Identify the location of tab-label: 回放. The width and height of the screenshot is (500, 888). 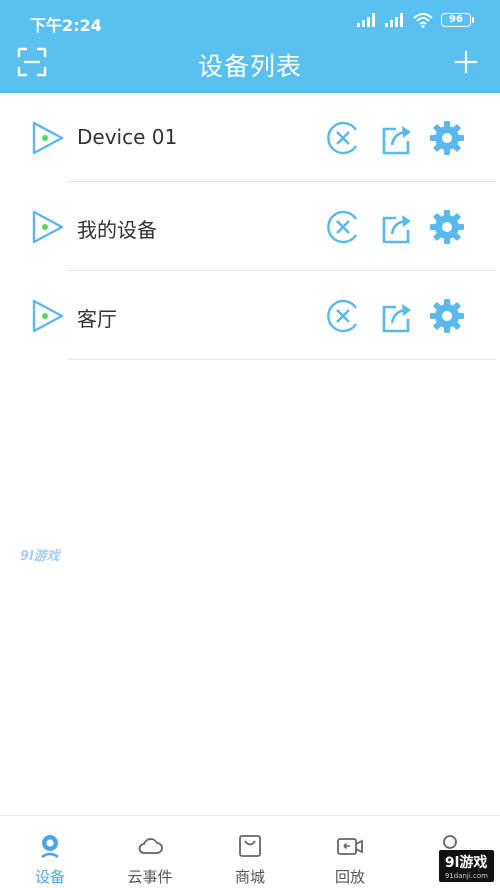
(349, 877).